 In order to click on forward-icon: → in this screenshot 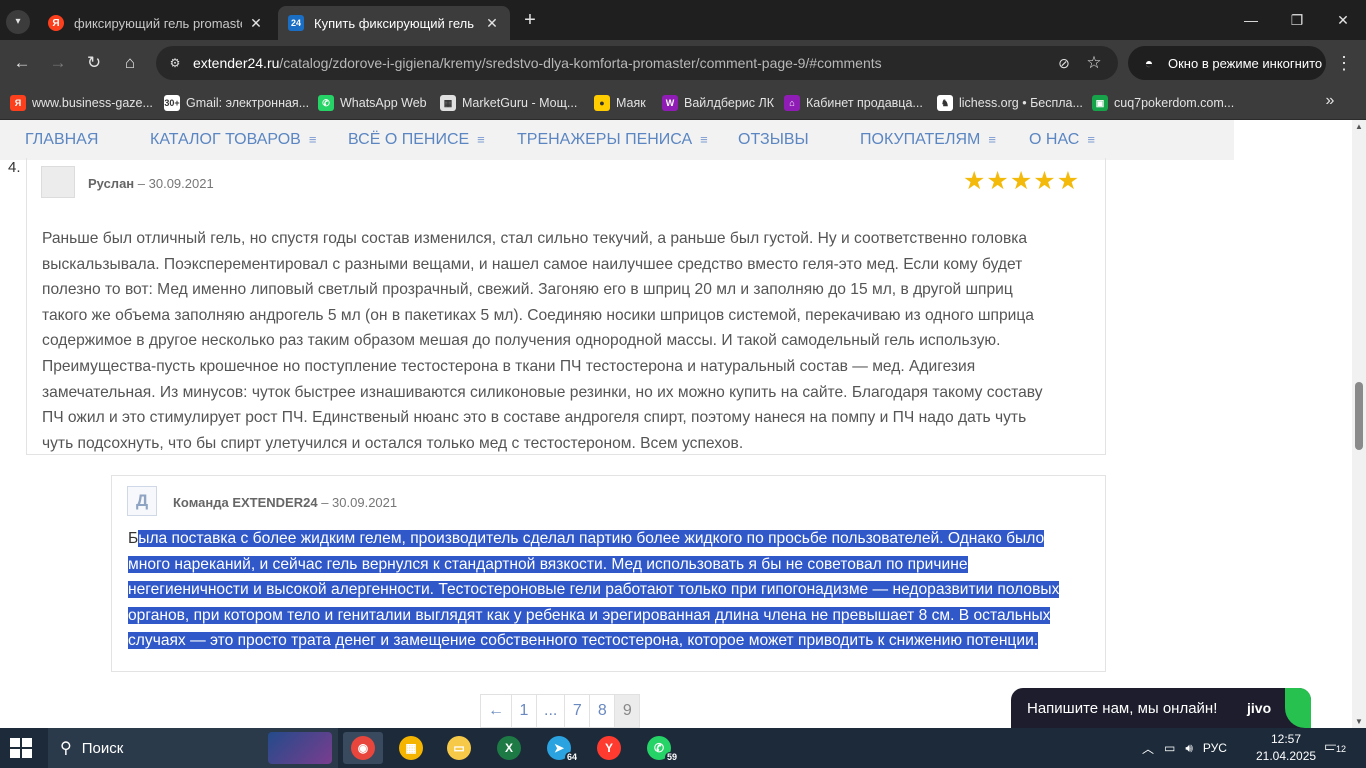, I will do `click(58, 63)`.